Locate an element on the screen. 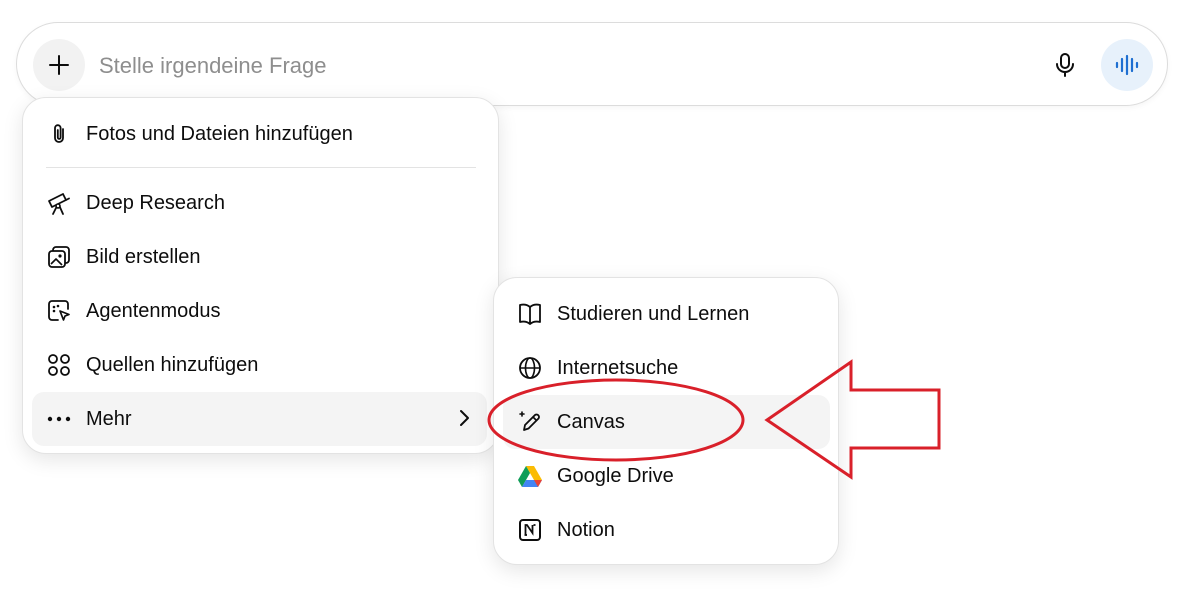  menu-item-label: Bild erstellen is located at coordinates (143, 256).